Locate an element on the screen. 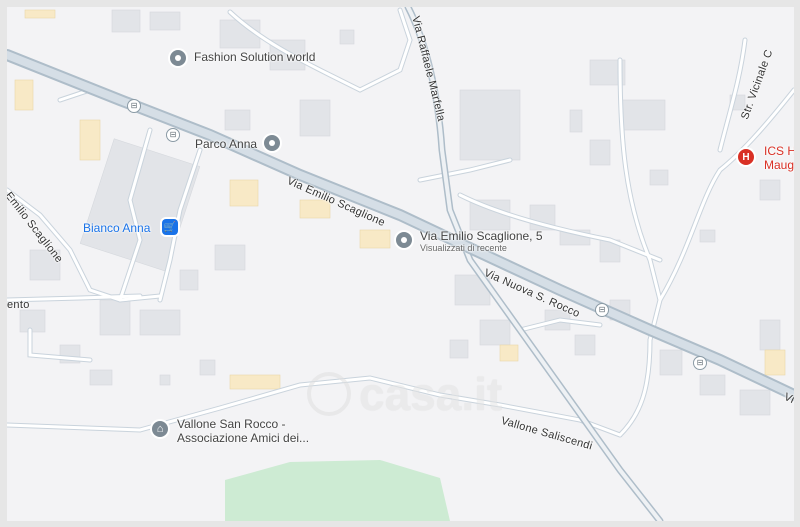 This screenshot has height=527, width=800. shopping-cart-icon is located at coordinates (170, 227).